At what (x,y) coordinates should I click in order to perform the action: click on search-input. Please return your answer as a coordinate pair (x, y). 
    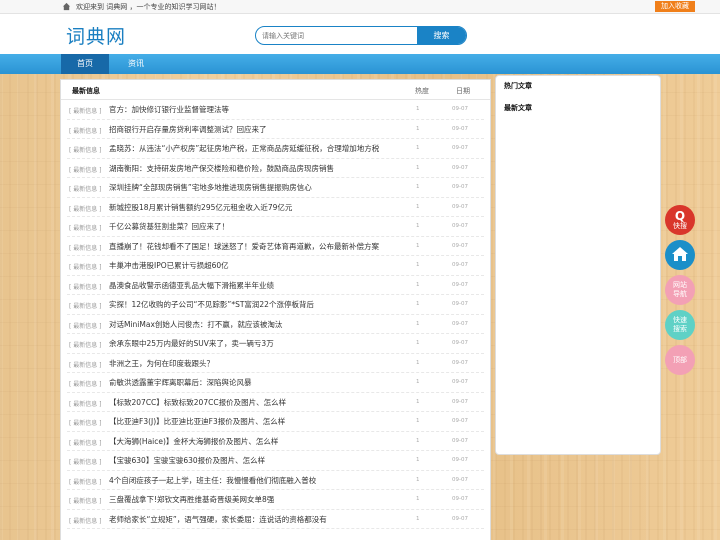
    Looking at the image, I should click on (337, 35).